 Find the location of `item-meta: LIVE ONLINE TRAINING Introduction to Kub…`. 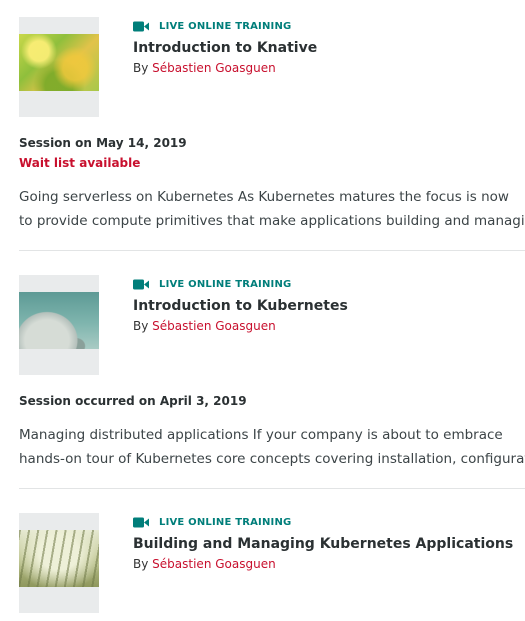

item-meta: LIVE ONLINE TRAINING Introduction to Kub… is located at coordinates (240, 304).